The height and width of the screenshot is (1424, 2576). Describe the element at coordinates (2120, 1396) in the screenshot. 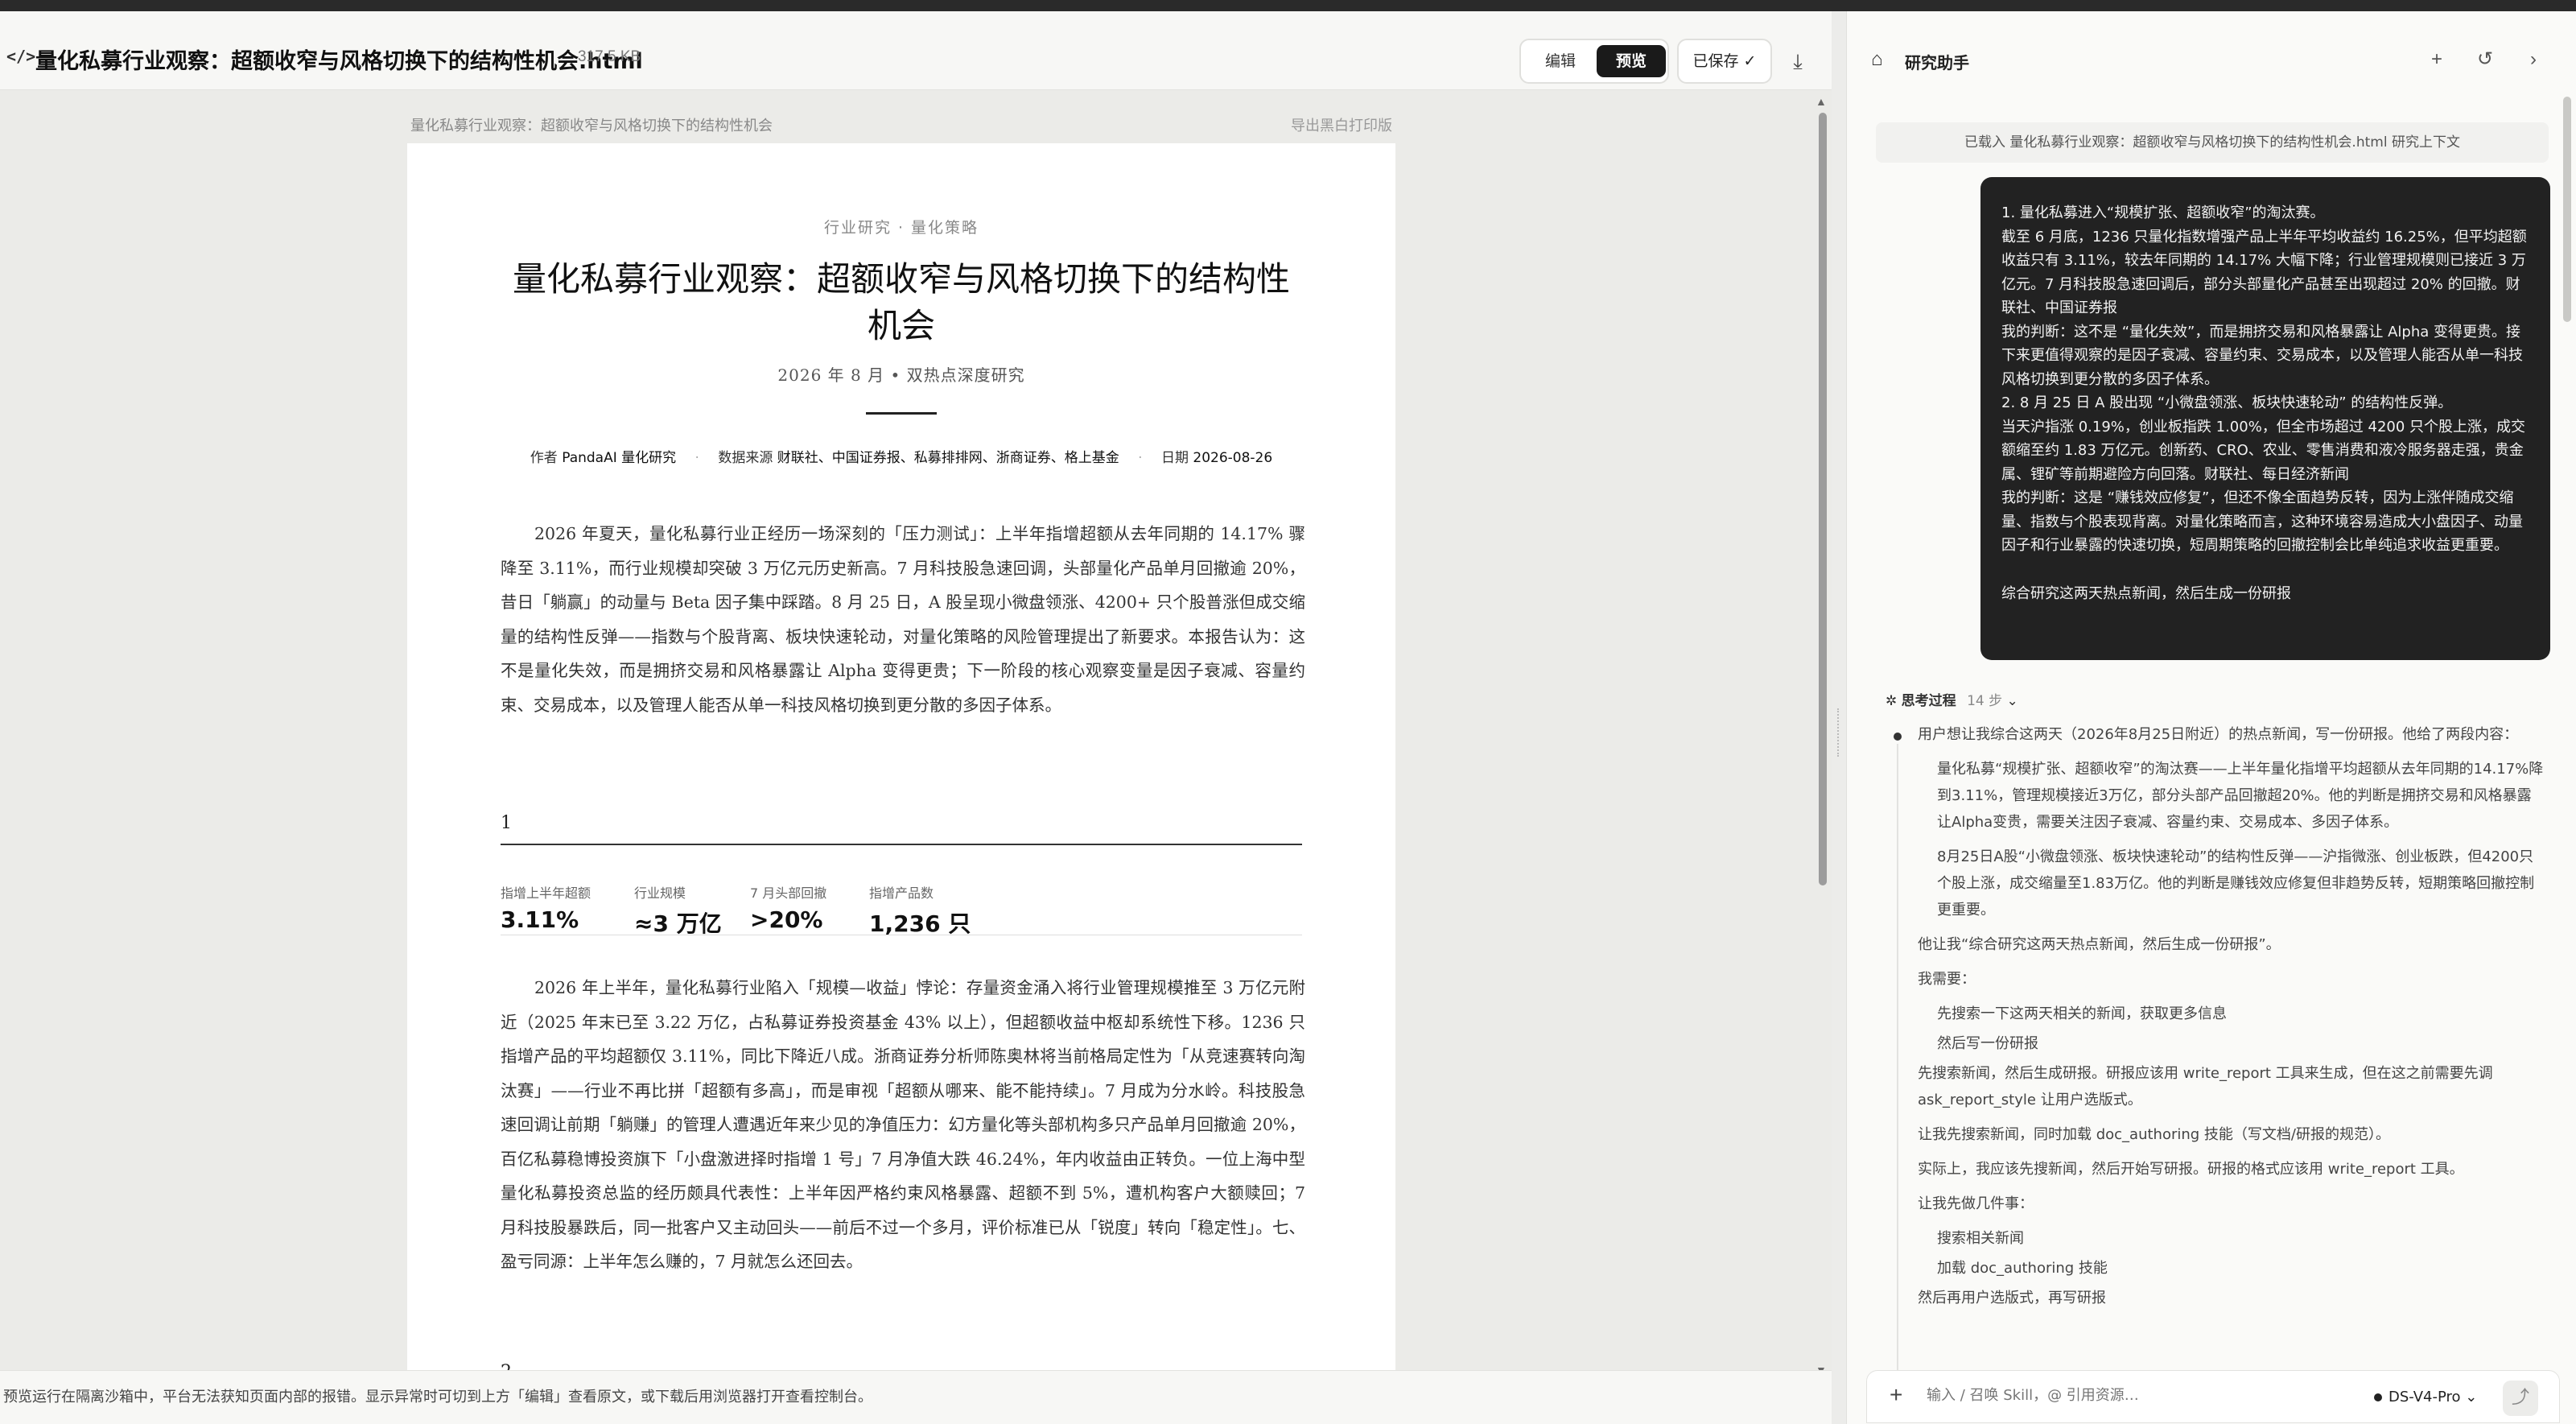

I see `chat-input` at that location.